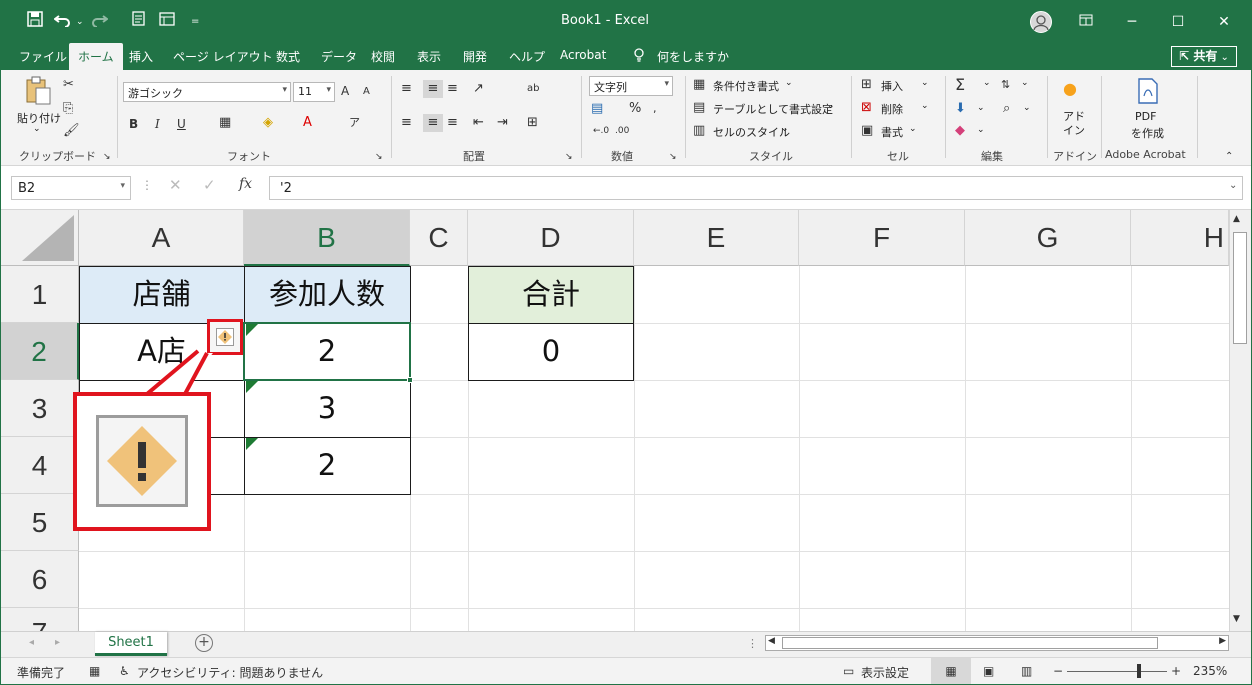 The height and width of the screenshot is (685, 1252). I want to click on find-select-icon: ⌕, so click(1006, 109).